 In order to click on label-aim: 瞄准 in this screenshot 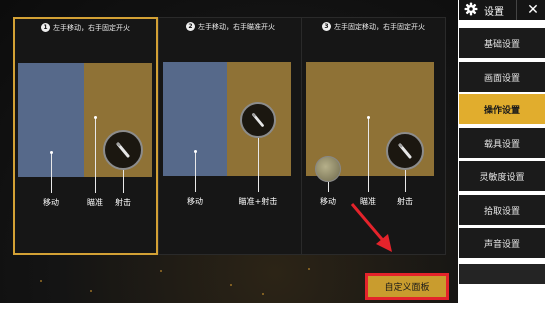, I will do `click(95, 202)`.